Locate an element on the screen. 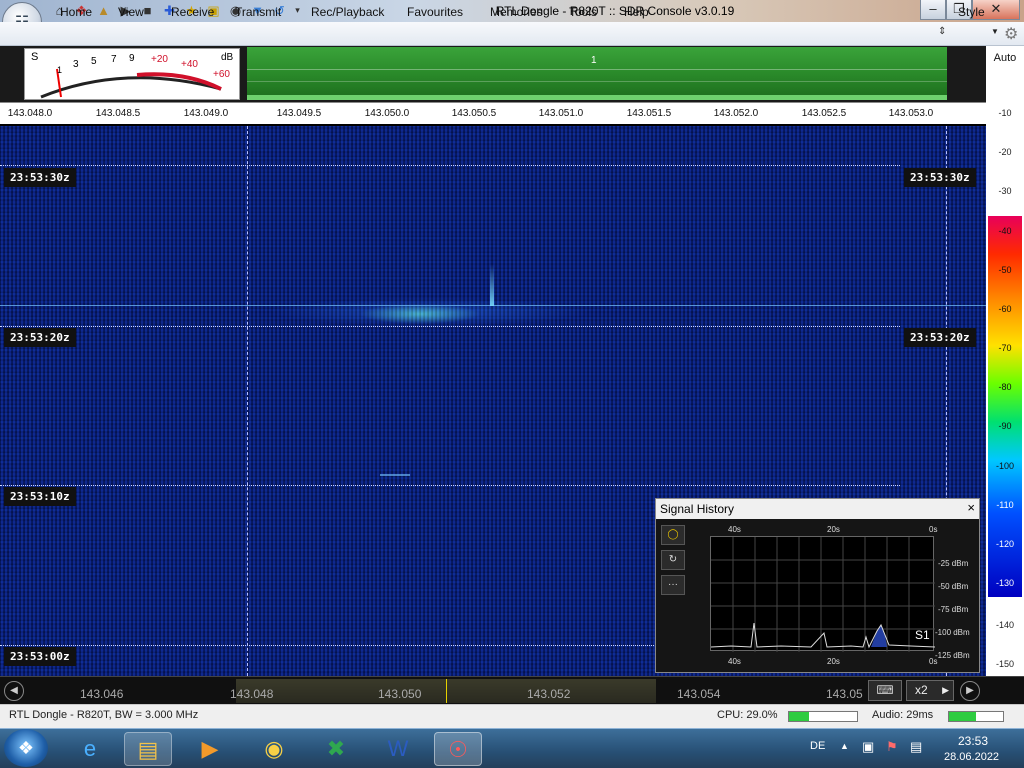  menu-bar is located at coordinates (512, 34).